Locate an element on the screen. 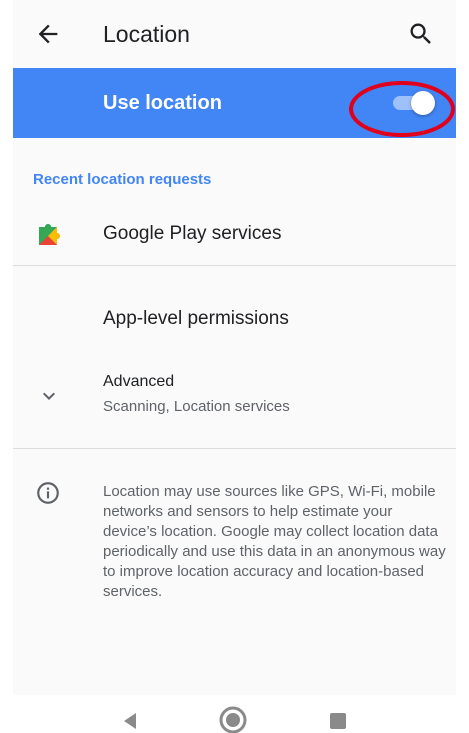 The height and width of the screenshot is (733, 469). use-location-toggle is located at coordinates (414, 103).